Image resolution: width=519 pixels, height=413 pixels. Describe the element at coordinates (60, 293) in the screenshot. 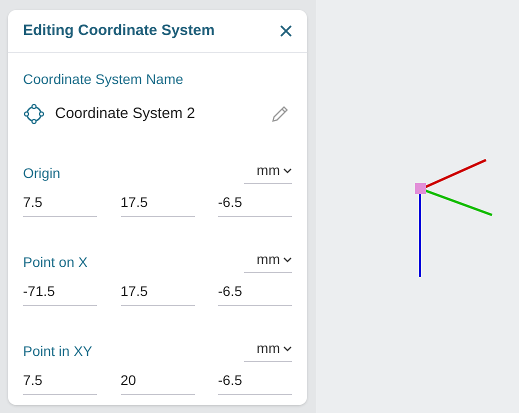

I see `coordinate-input: -71.5` at that location.